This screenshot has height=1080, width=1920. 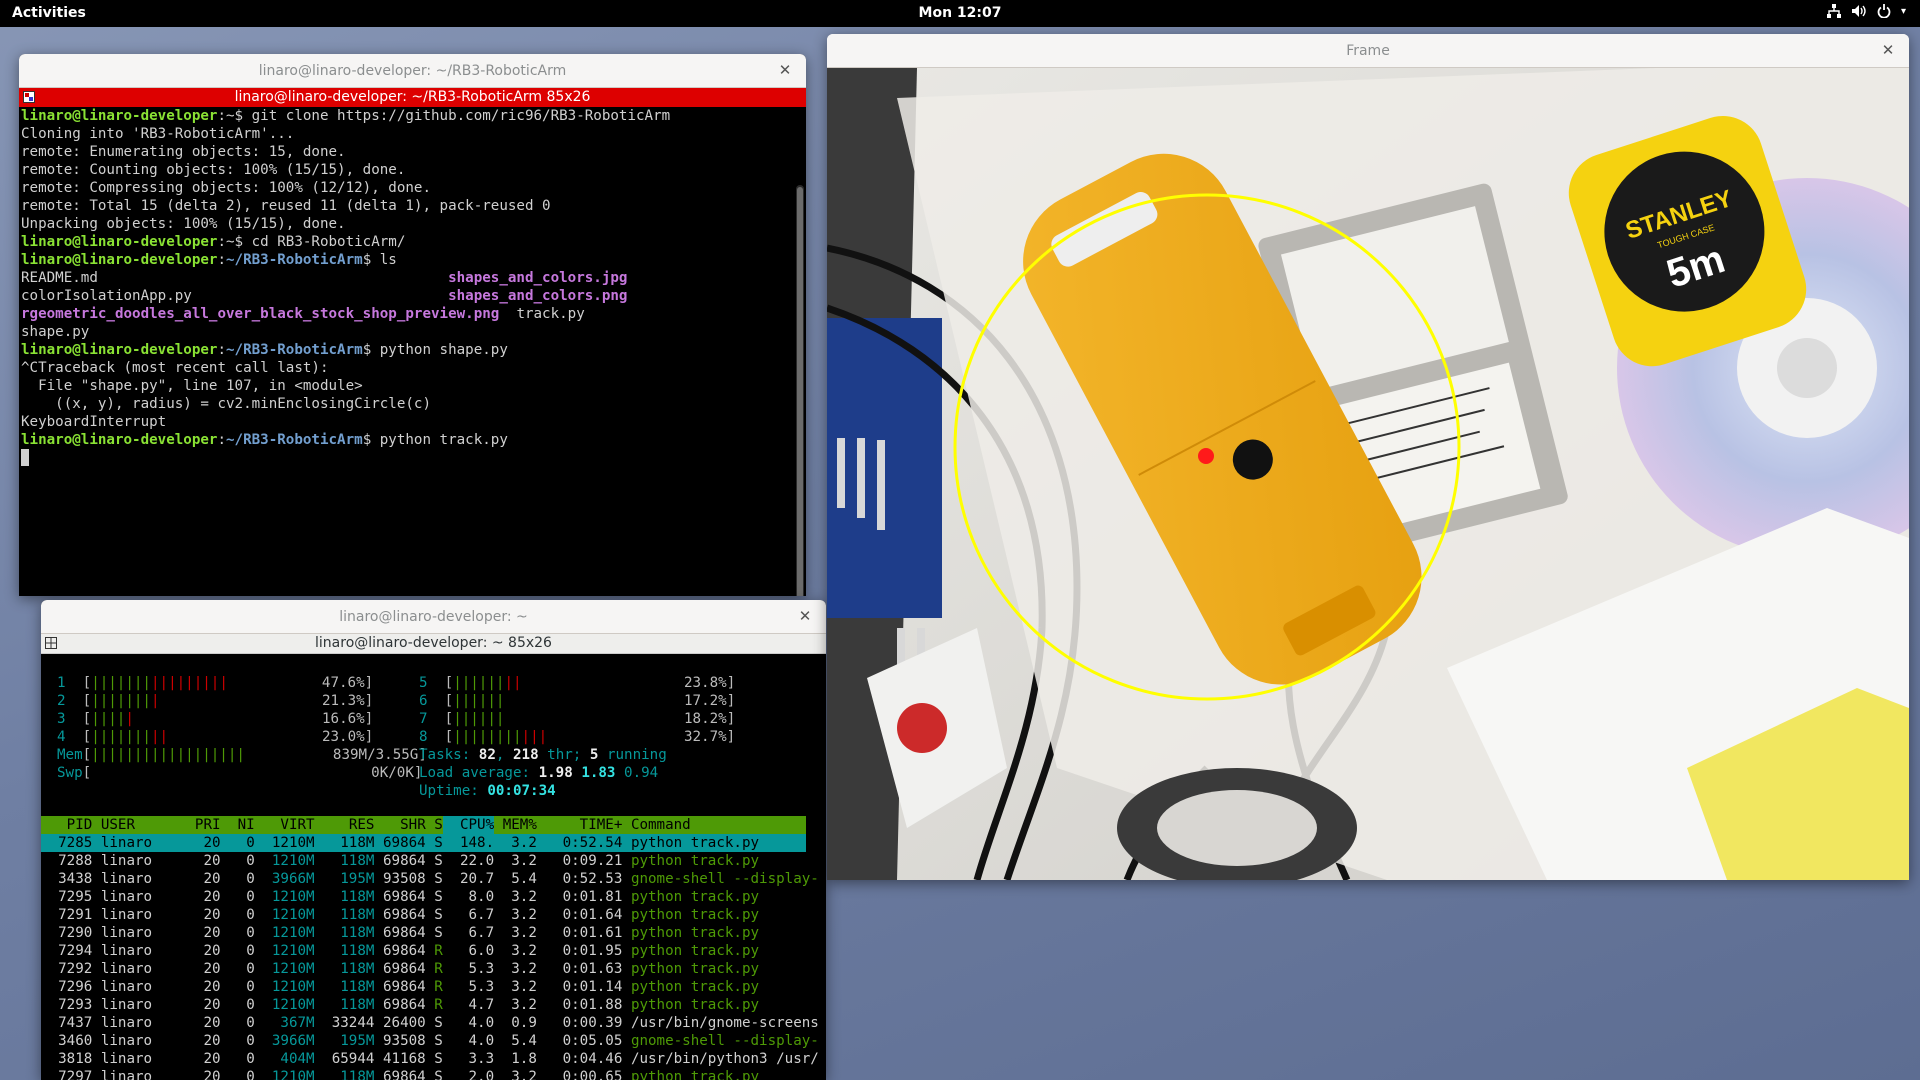 I want to click on col-cpu: 4.0, so click(x=481, y=1023).